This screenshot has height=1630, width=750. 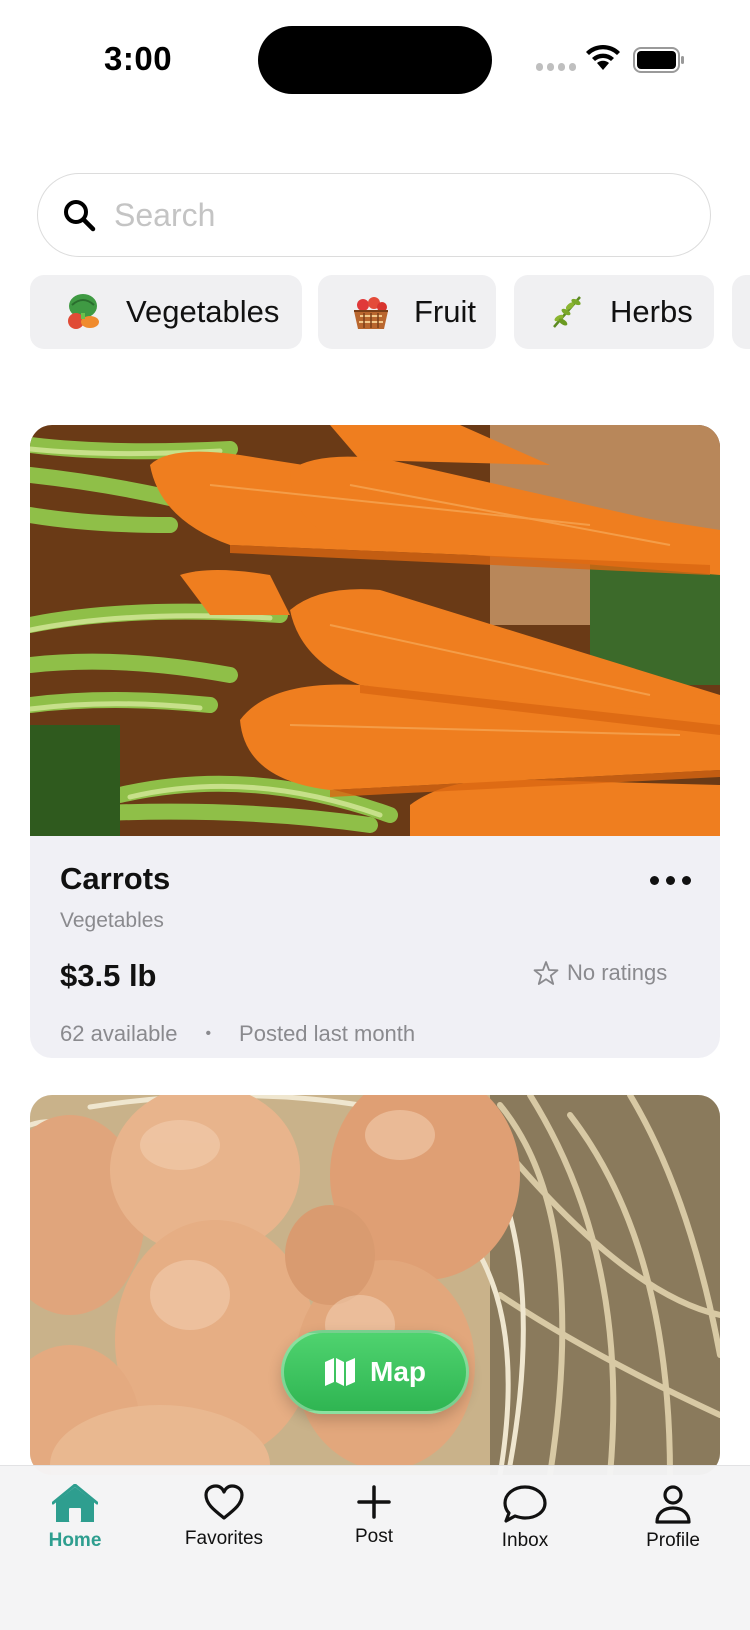 What do you see at coordinates (398, 1371) in the screenshot?
I see `map-button-label: Map` at bounding box center [398, 1371].